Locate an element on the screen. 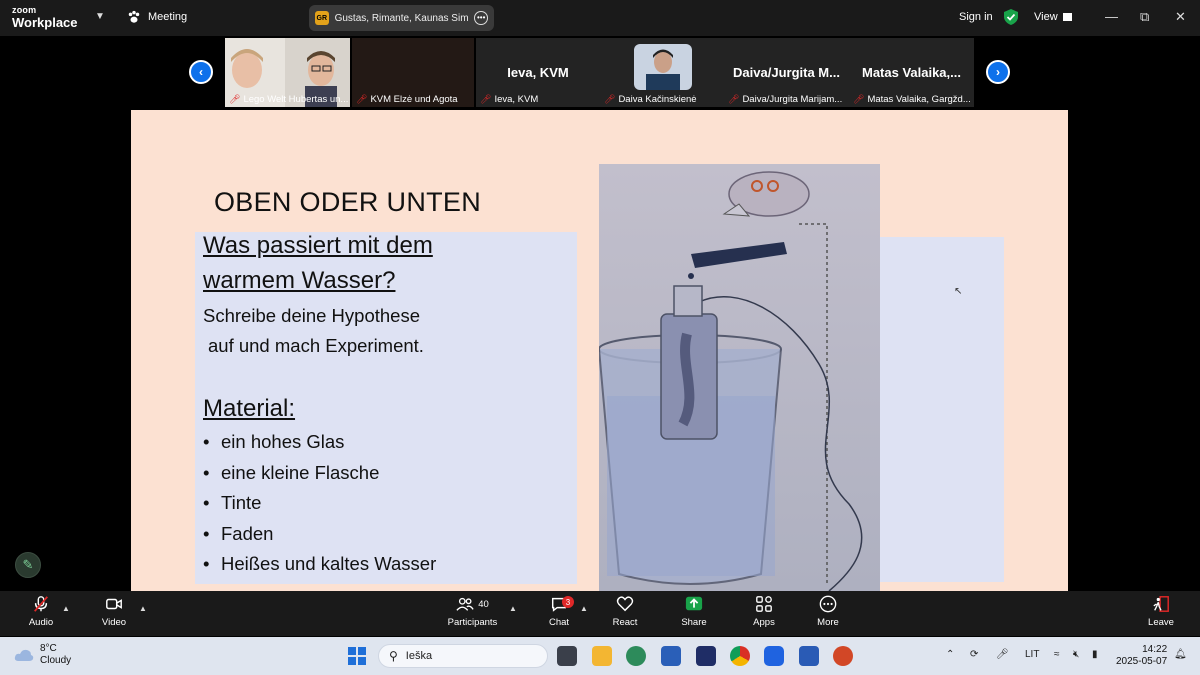 Image resolution: width=1200 pixels, height=675 pixels. view-button: View is located at coordinates (1053, 17).